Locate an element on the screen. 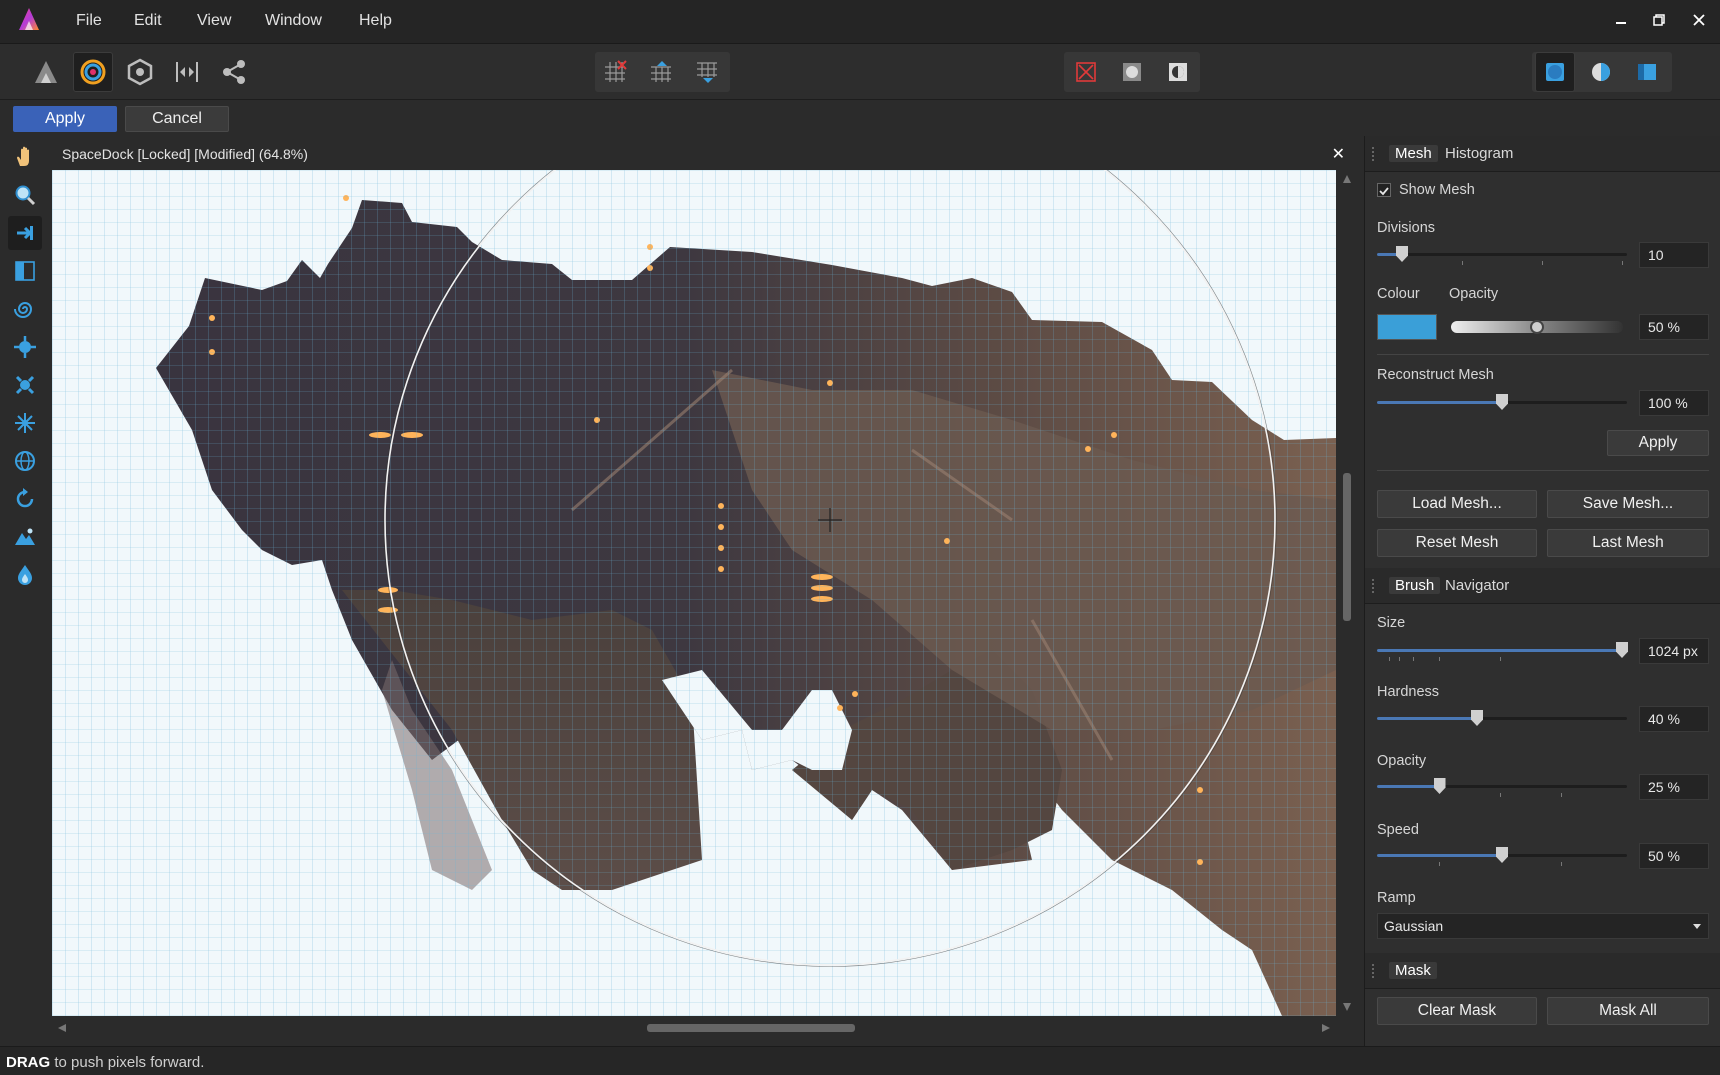 The width and height of the screenshot is (1720, 1075). develop-persona-icon is located at coordinates (140, 72).